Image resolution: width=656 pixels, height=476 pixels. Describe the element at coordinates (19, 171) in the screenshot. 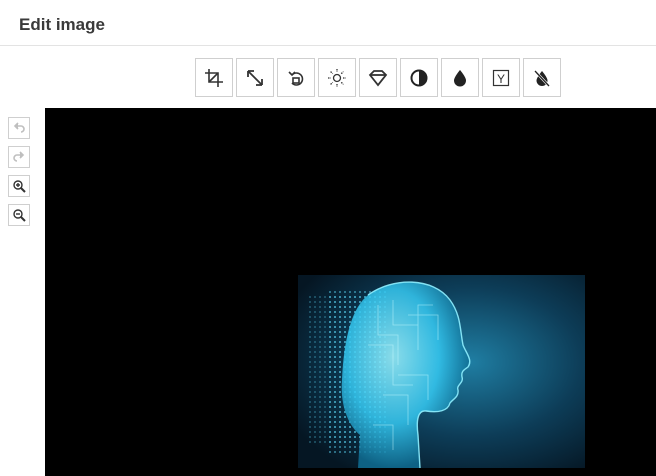

I see `side-controls` at that location.